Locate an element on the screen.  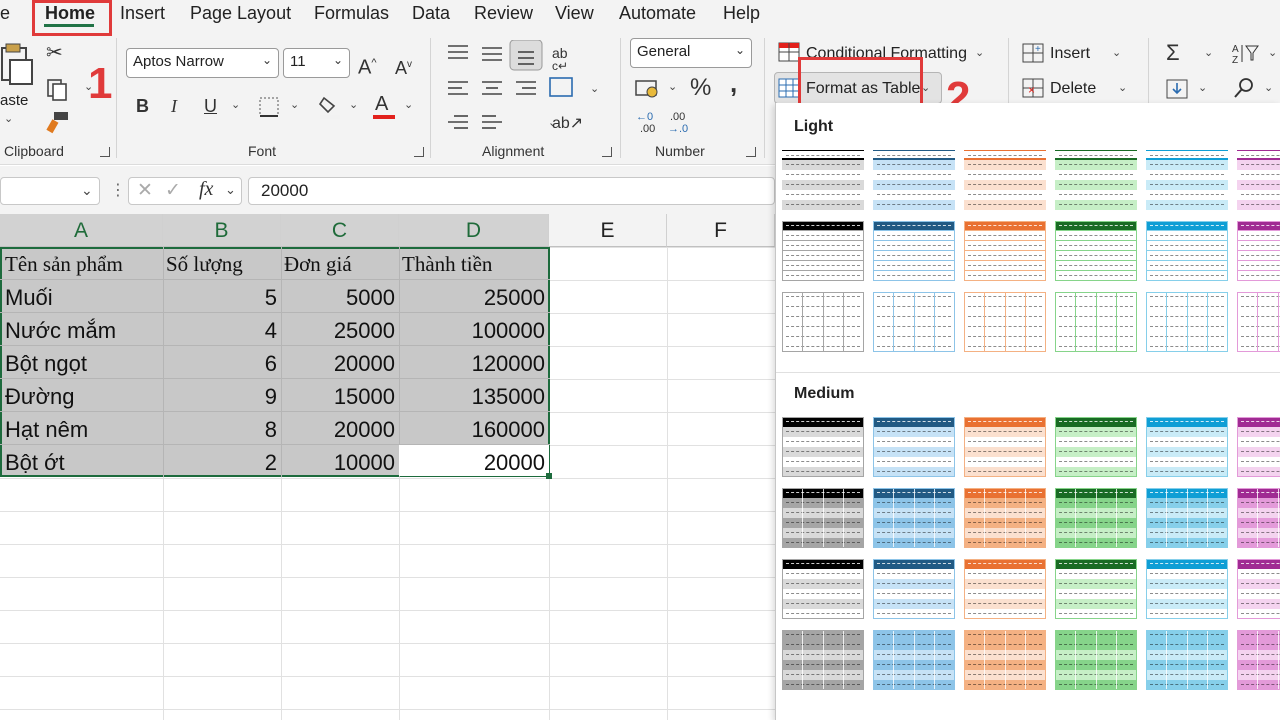
cell-d5: 135000 is located at coordinates (472, 396).